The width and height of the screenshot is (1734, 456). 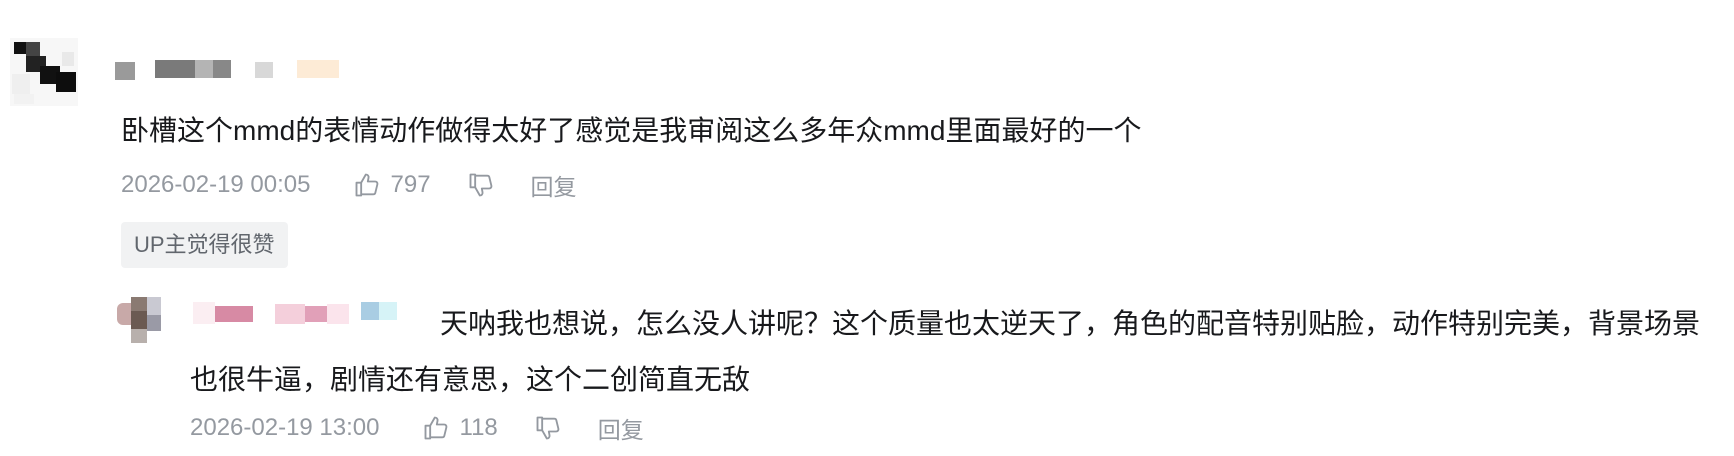 I want to click on like-count: 797, so click(x=410, y=184).